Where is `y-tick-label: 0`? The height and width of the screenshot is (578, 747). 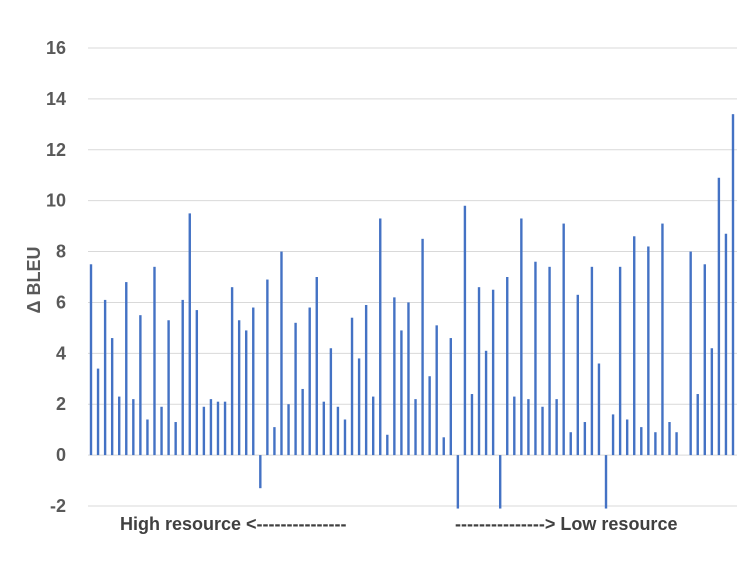 y-tick-label: 0 is located at coordinates (61, 455).